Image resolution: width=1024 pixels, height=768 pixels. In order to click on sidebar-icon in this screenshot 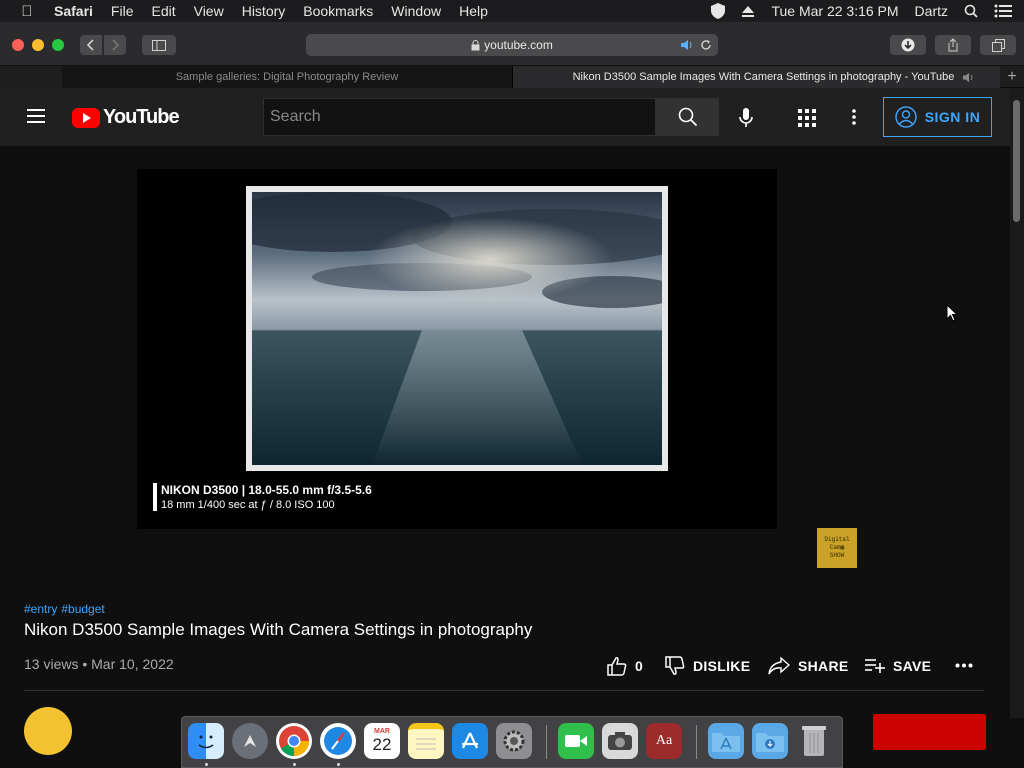, I will do `click(159, 45)`.